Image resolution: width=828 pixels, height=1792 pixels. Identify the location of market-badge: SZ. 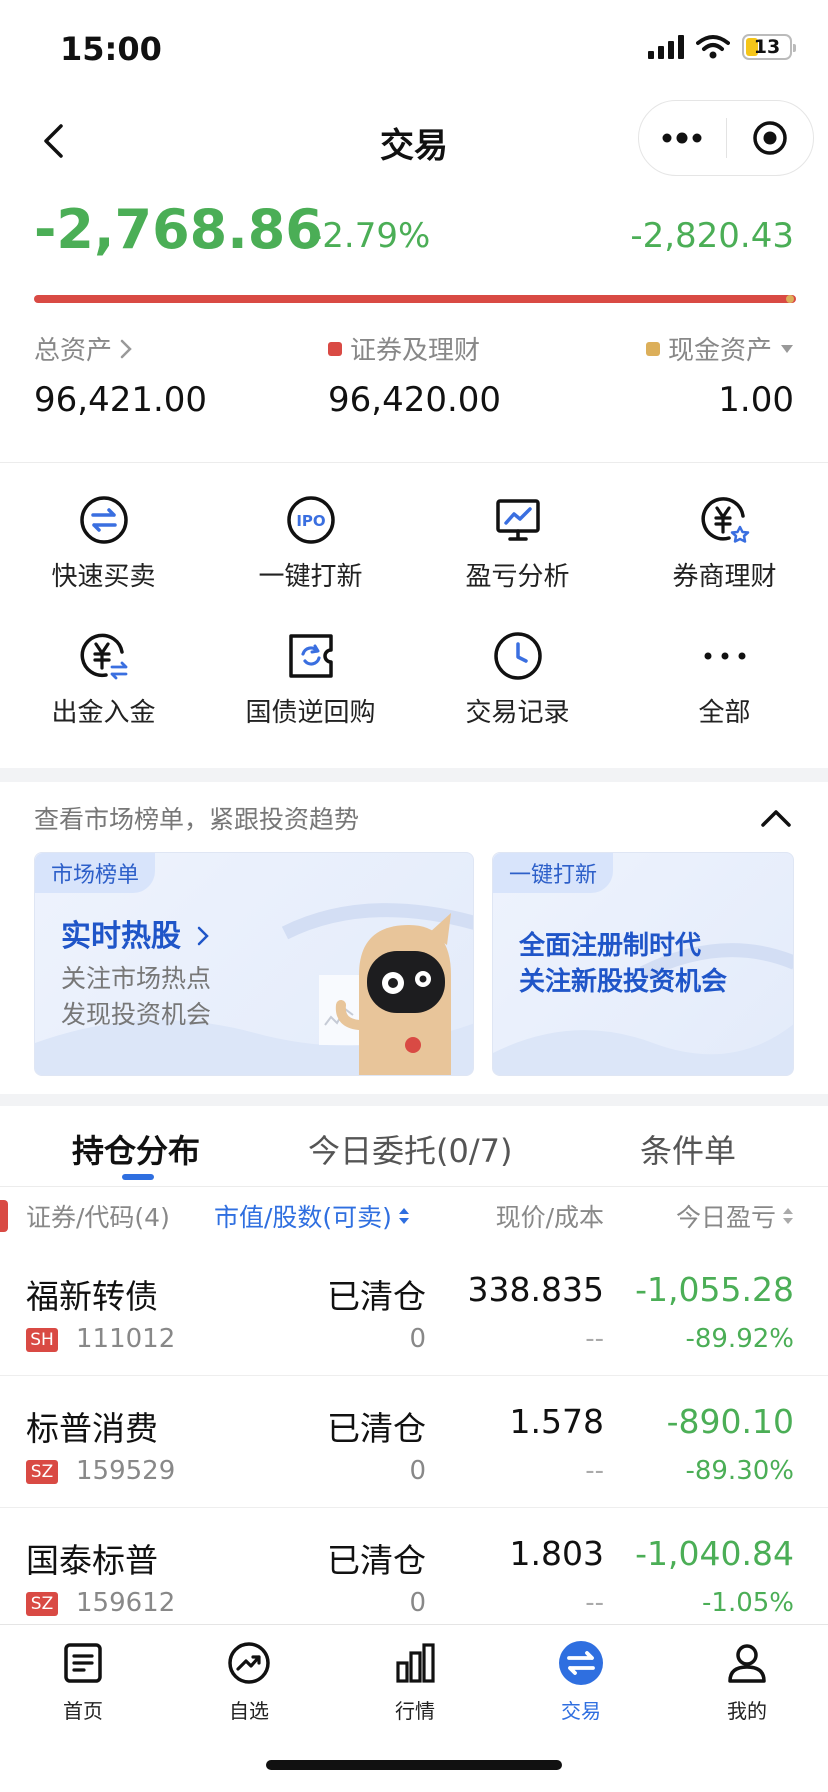
(42, 1472).